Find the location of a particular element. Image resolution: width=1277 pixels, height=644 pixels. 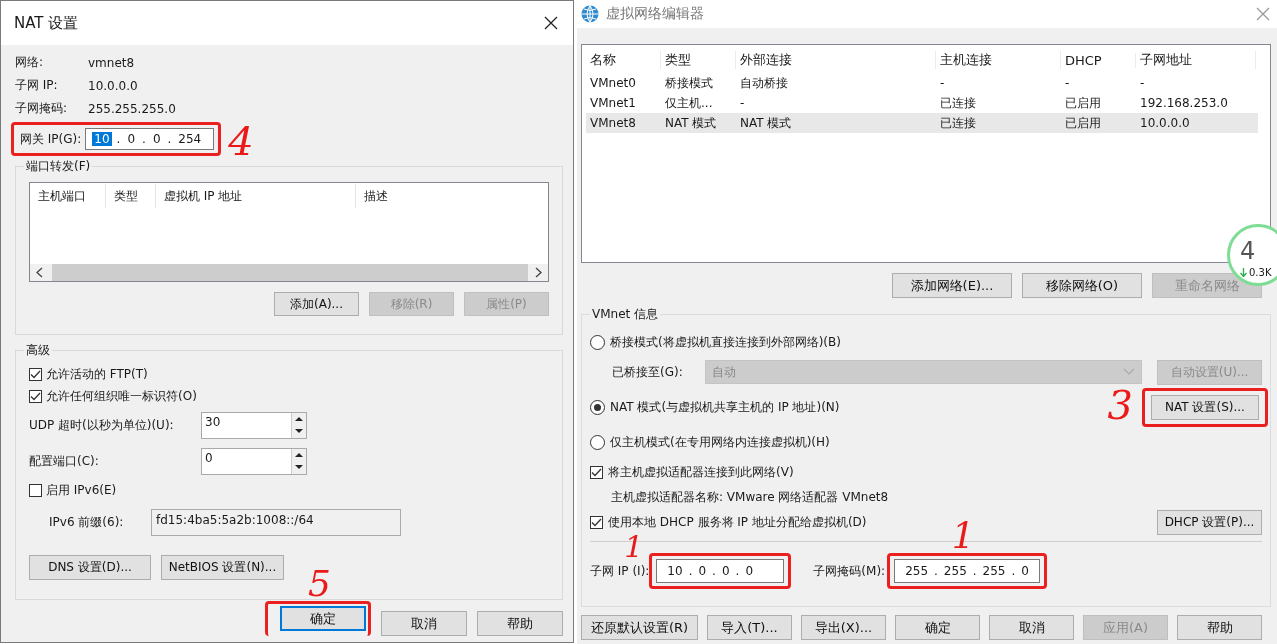

annotation-number: 3 is located at coordinates (1120, 404).